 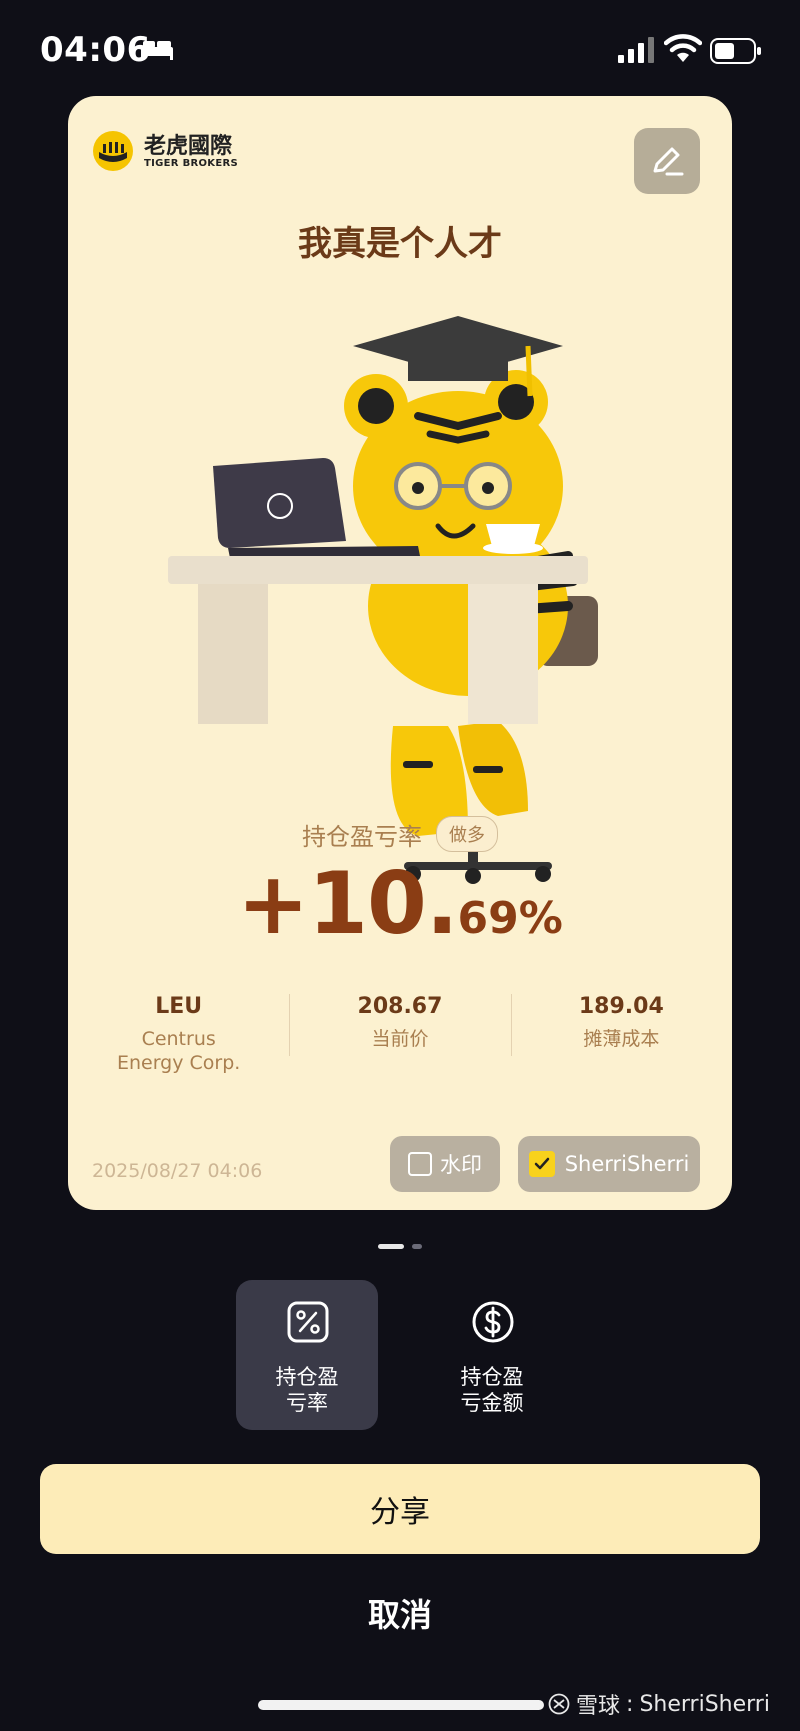 I want to click on xueqiu-brand: 雪球, so click(x=598, y=1706).